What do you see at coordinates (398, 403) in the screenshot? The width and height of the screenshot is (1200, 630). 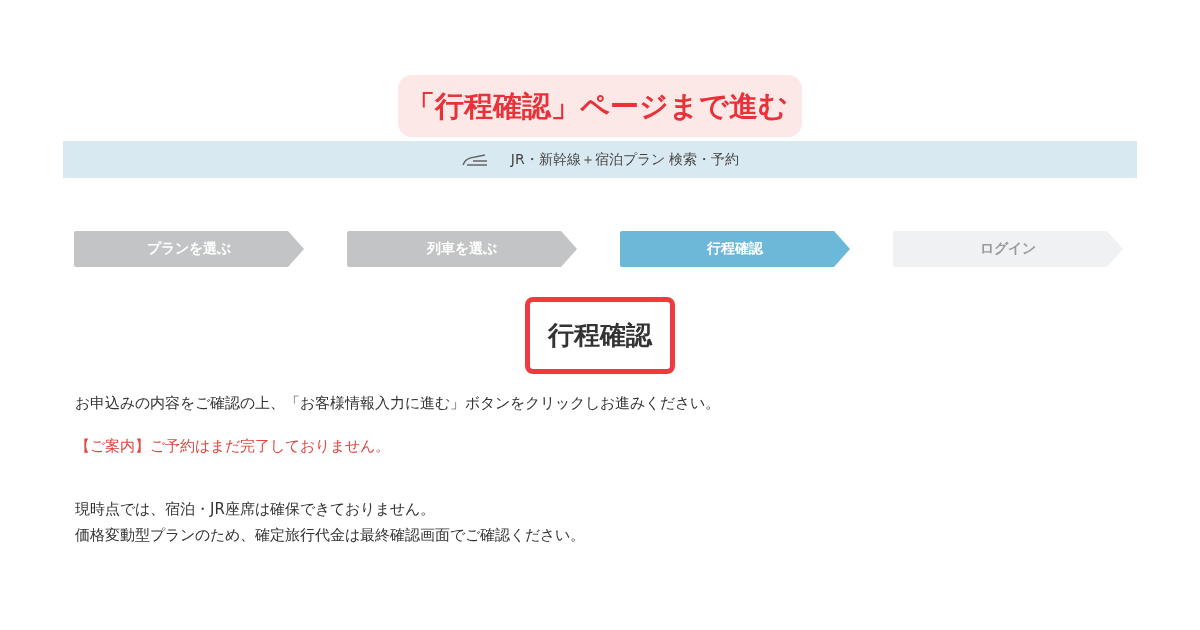 I see `instruction-text: お申込みの内容をご確認の上、「お客様情報入力に進む」ボタンをクリックしお進みください。` at bounding box center [398, 403].